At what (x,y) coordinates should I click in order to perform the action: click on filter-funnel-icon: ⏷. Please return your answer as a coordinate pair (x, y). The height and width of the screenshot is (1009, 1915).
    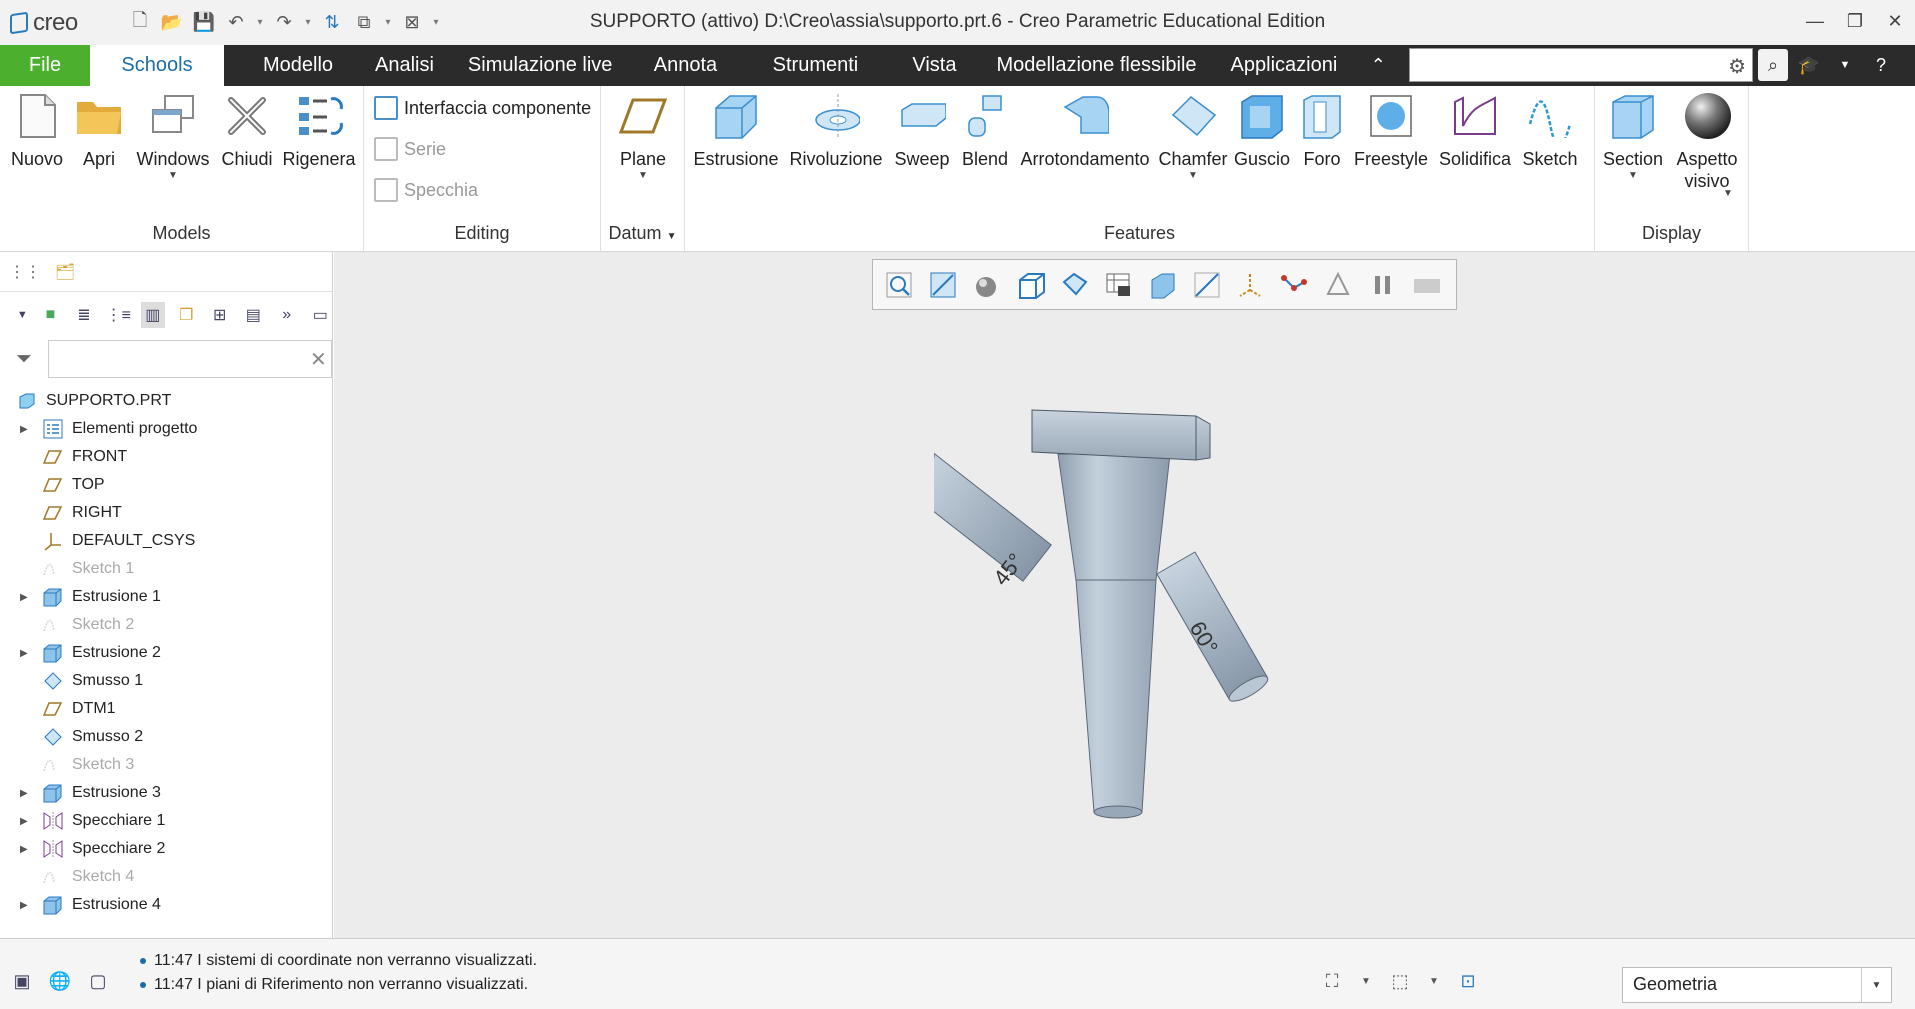
    Looking at the image, I should click on (28, 359).